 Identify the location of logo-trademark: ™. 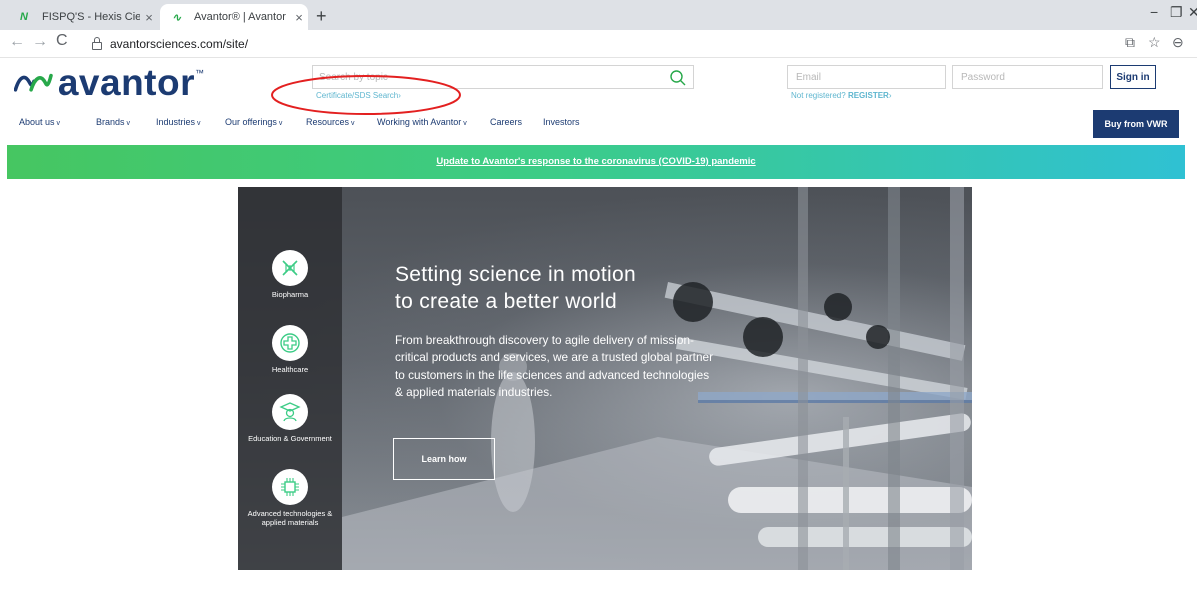
(199, 73).